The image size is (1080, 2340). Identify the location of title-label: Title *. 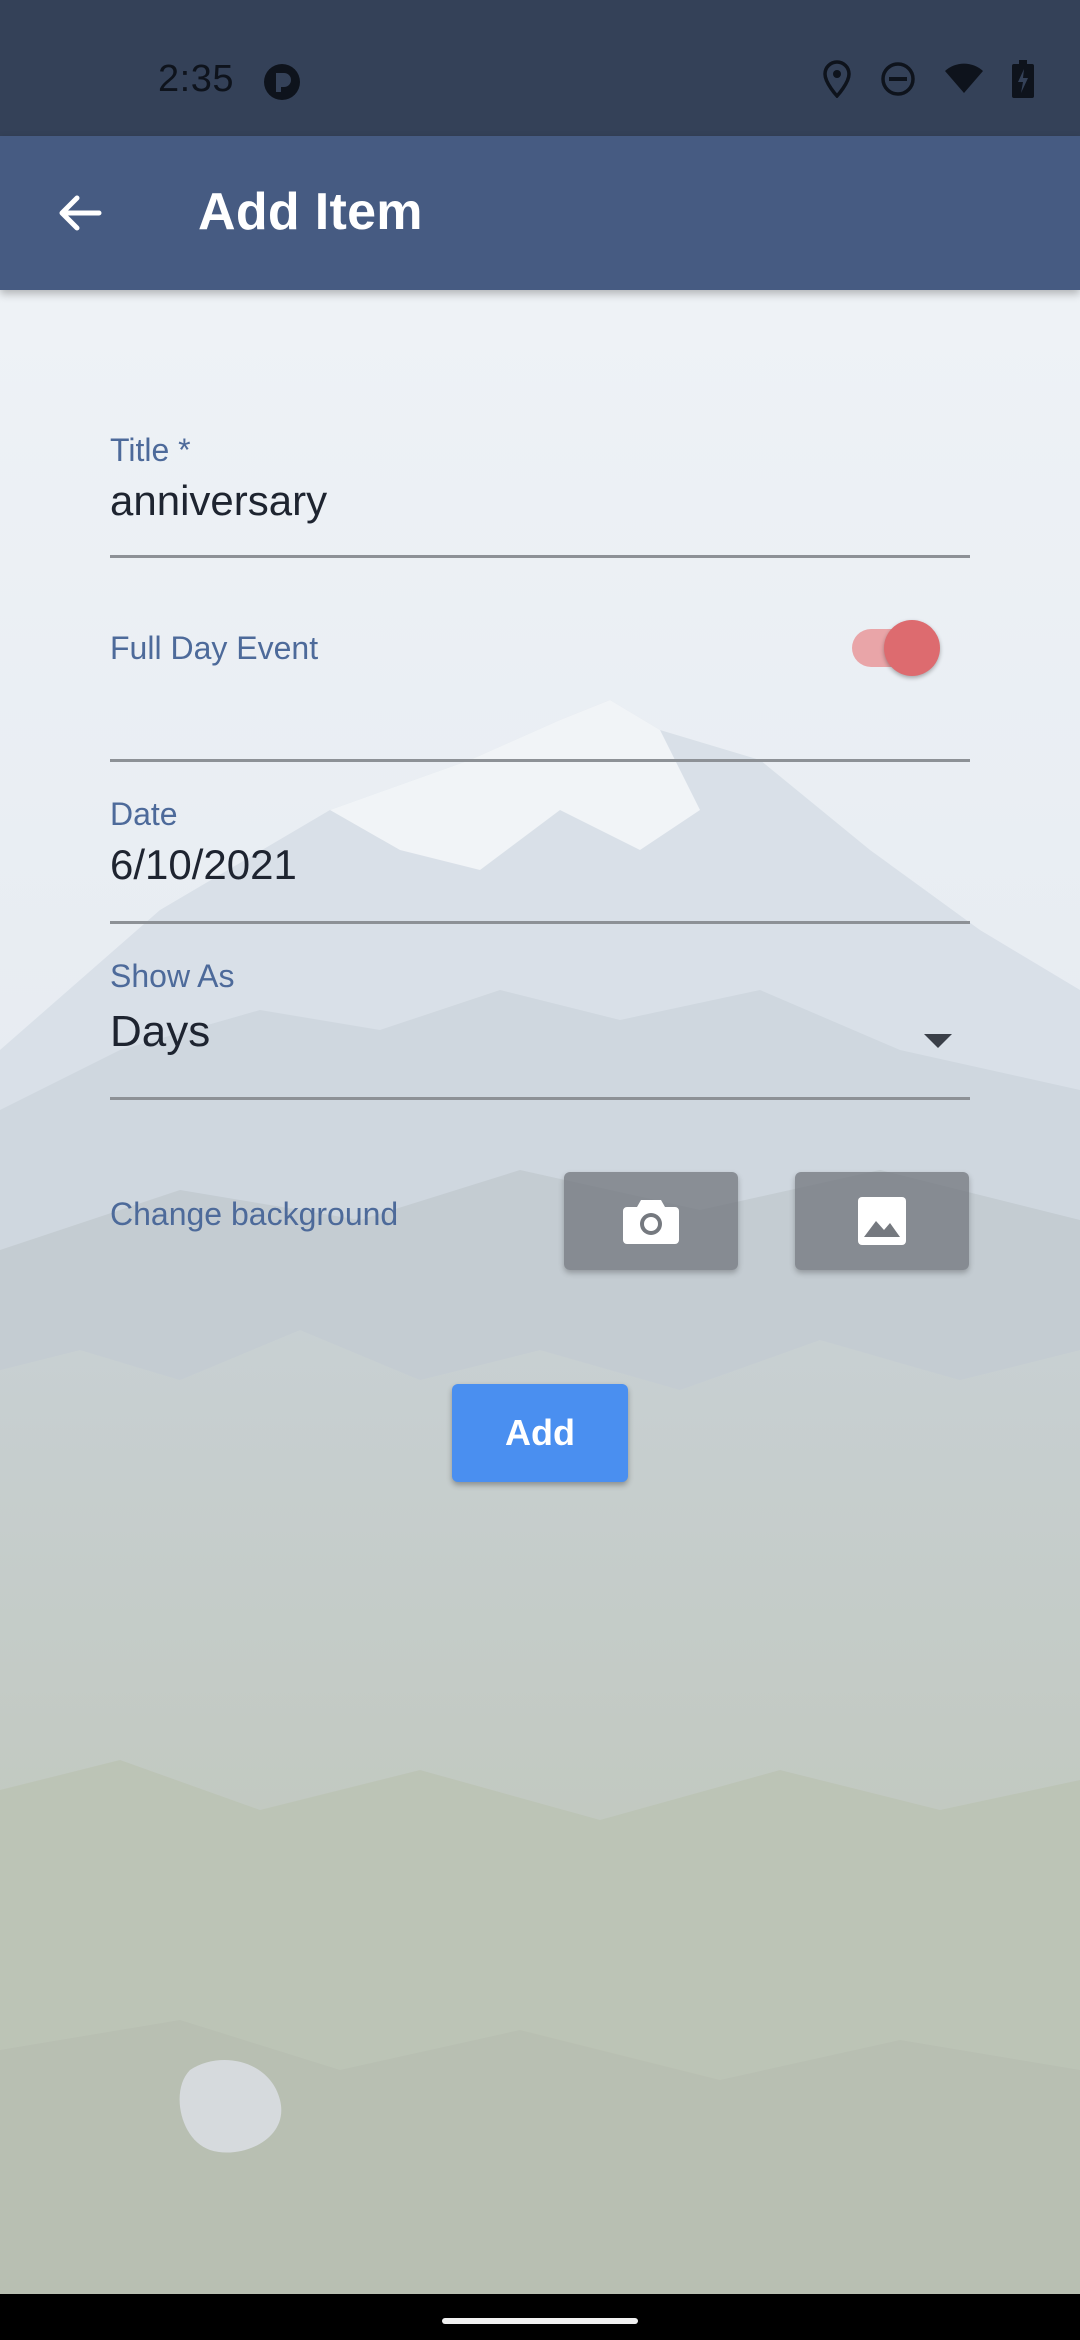
(150, 450).